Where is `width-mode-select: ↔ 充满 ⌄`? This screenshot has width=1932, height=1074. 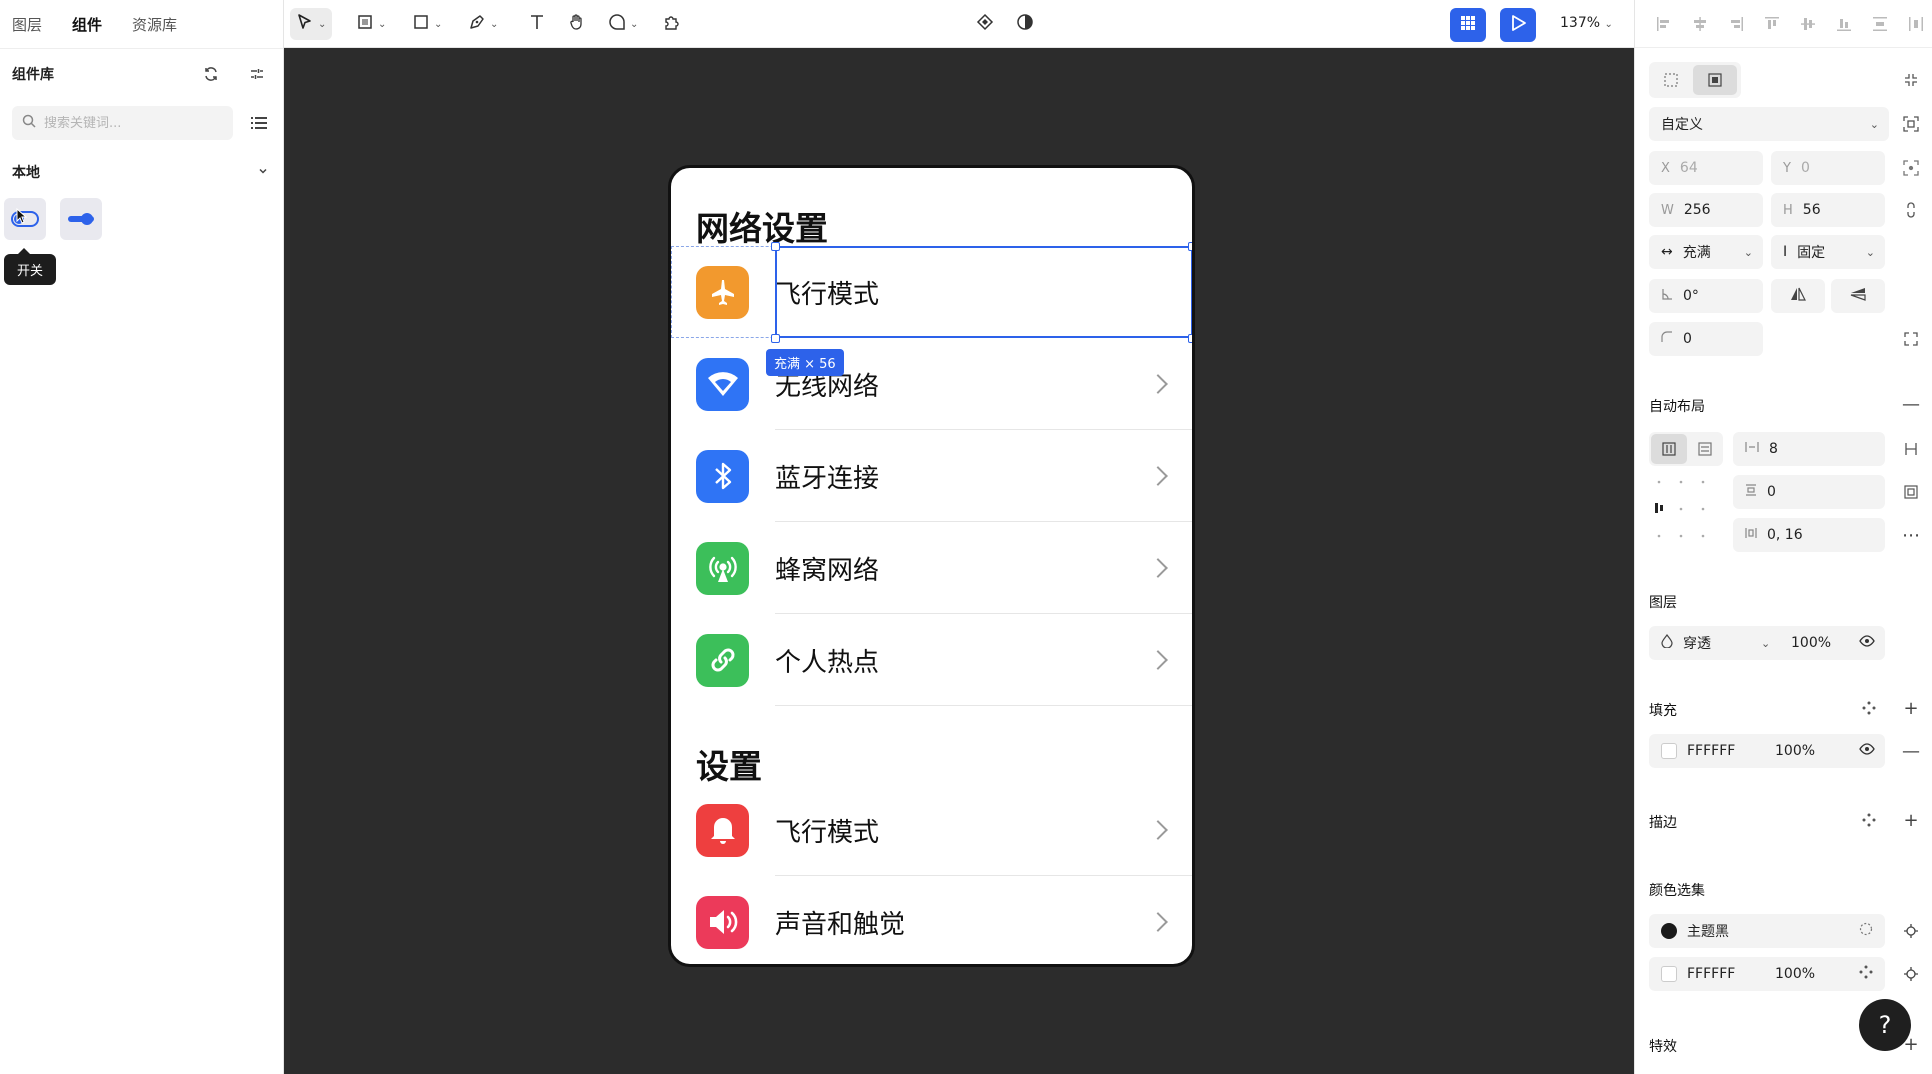 width-mode-select: ↔ 充满 ⌄ is located at coordinates (1706, 252).